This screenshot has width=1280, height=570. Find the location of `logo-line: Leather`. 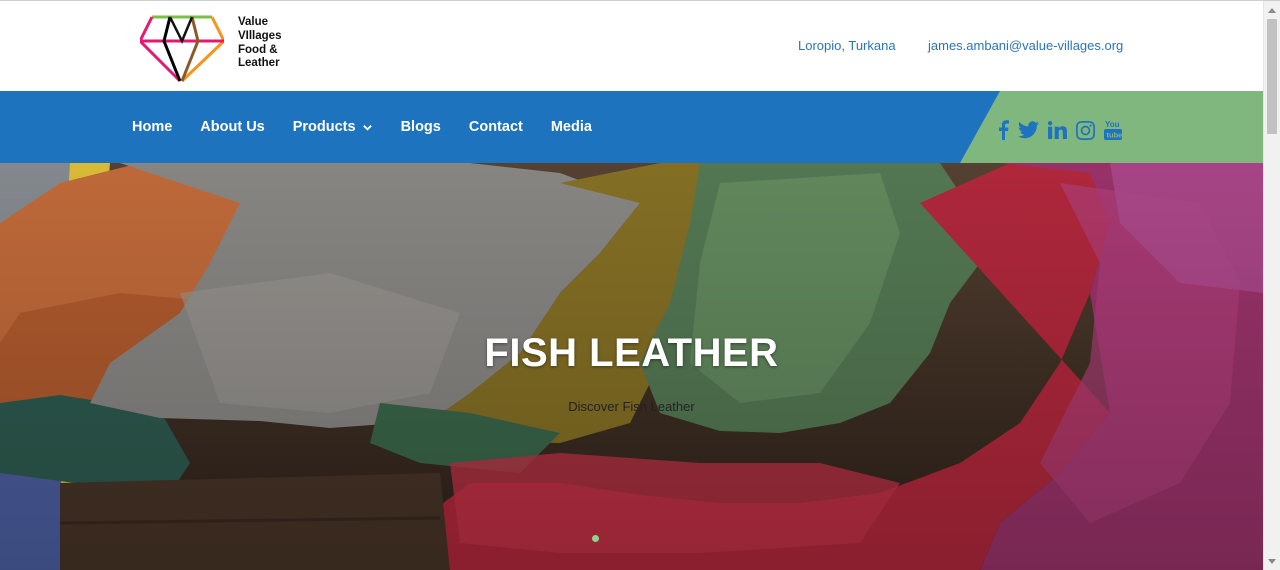

logo-line: Leather is located at coordinates (259, 63).